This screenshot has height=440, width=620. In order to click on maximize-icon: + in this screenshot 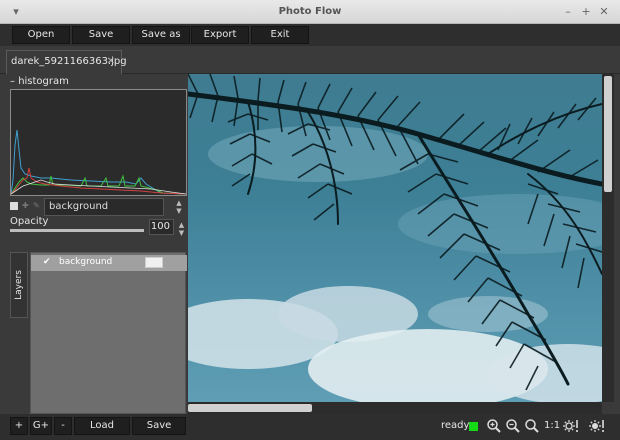, I will do `click(586, 12)`.